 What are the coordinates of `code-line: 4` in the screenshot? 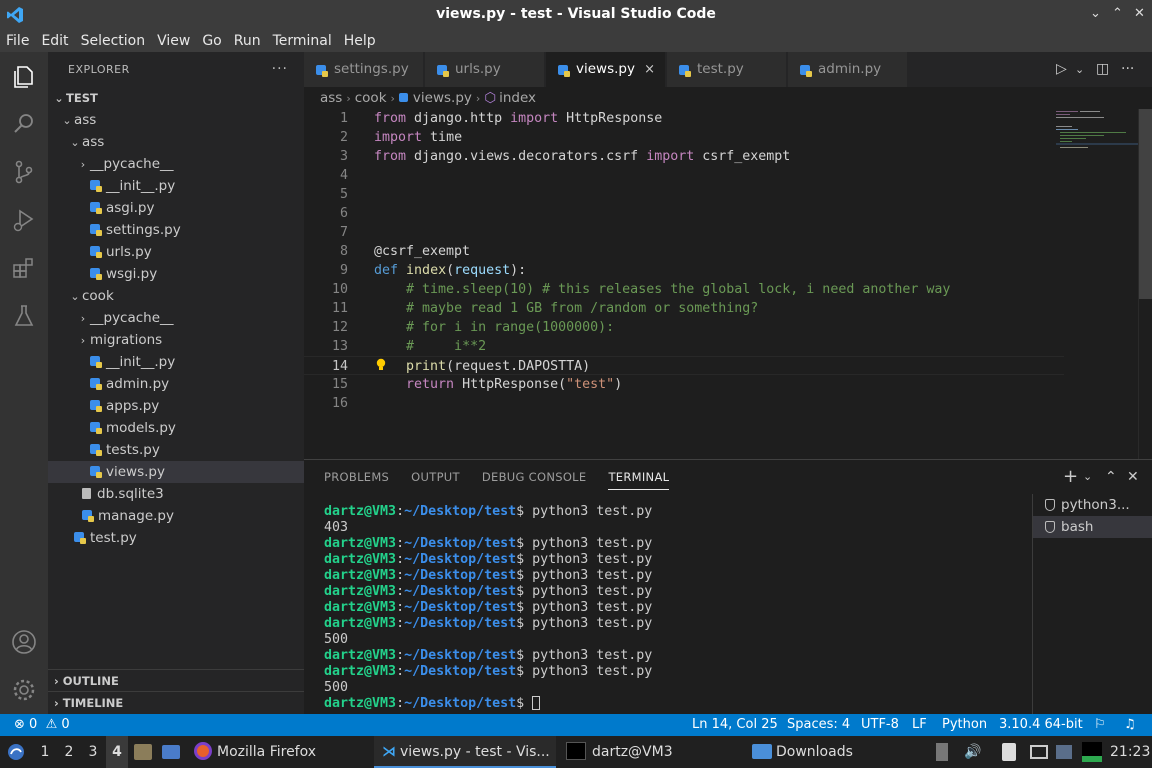 It's located at (684, 175).